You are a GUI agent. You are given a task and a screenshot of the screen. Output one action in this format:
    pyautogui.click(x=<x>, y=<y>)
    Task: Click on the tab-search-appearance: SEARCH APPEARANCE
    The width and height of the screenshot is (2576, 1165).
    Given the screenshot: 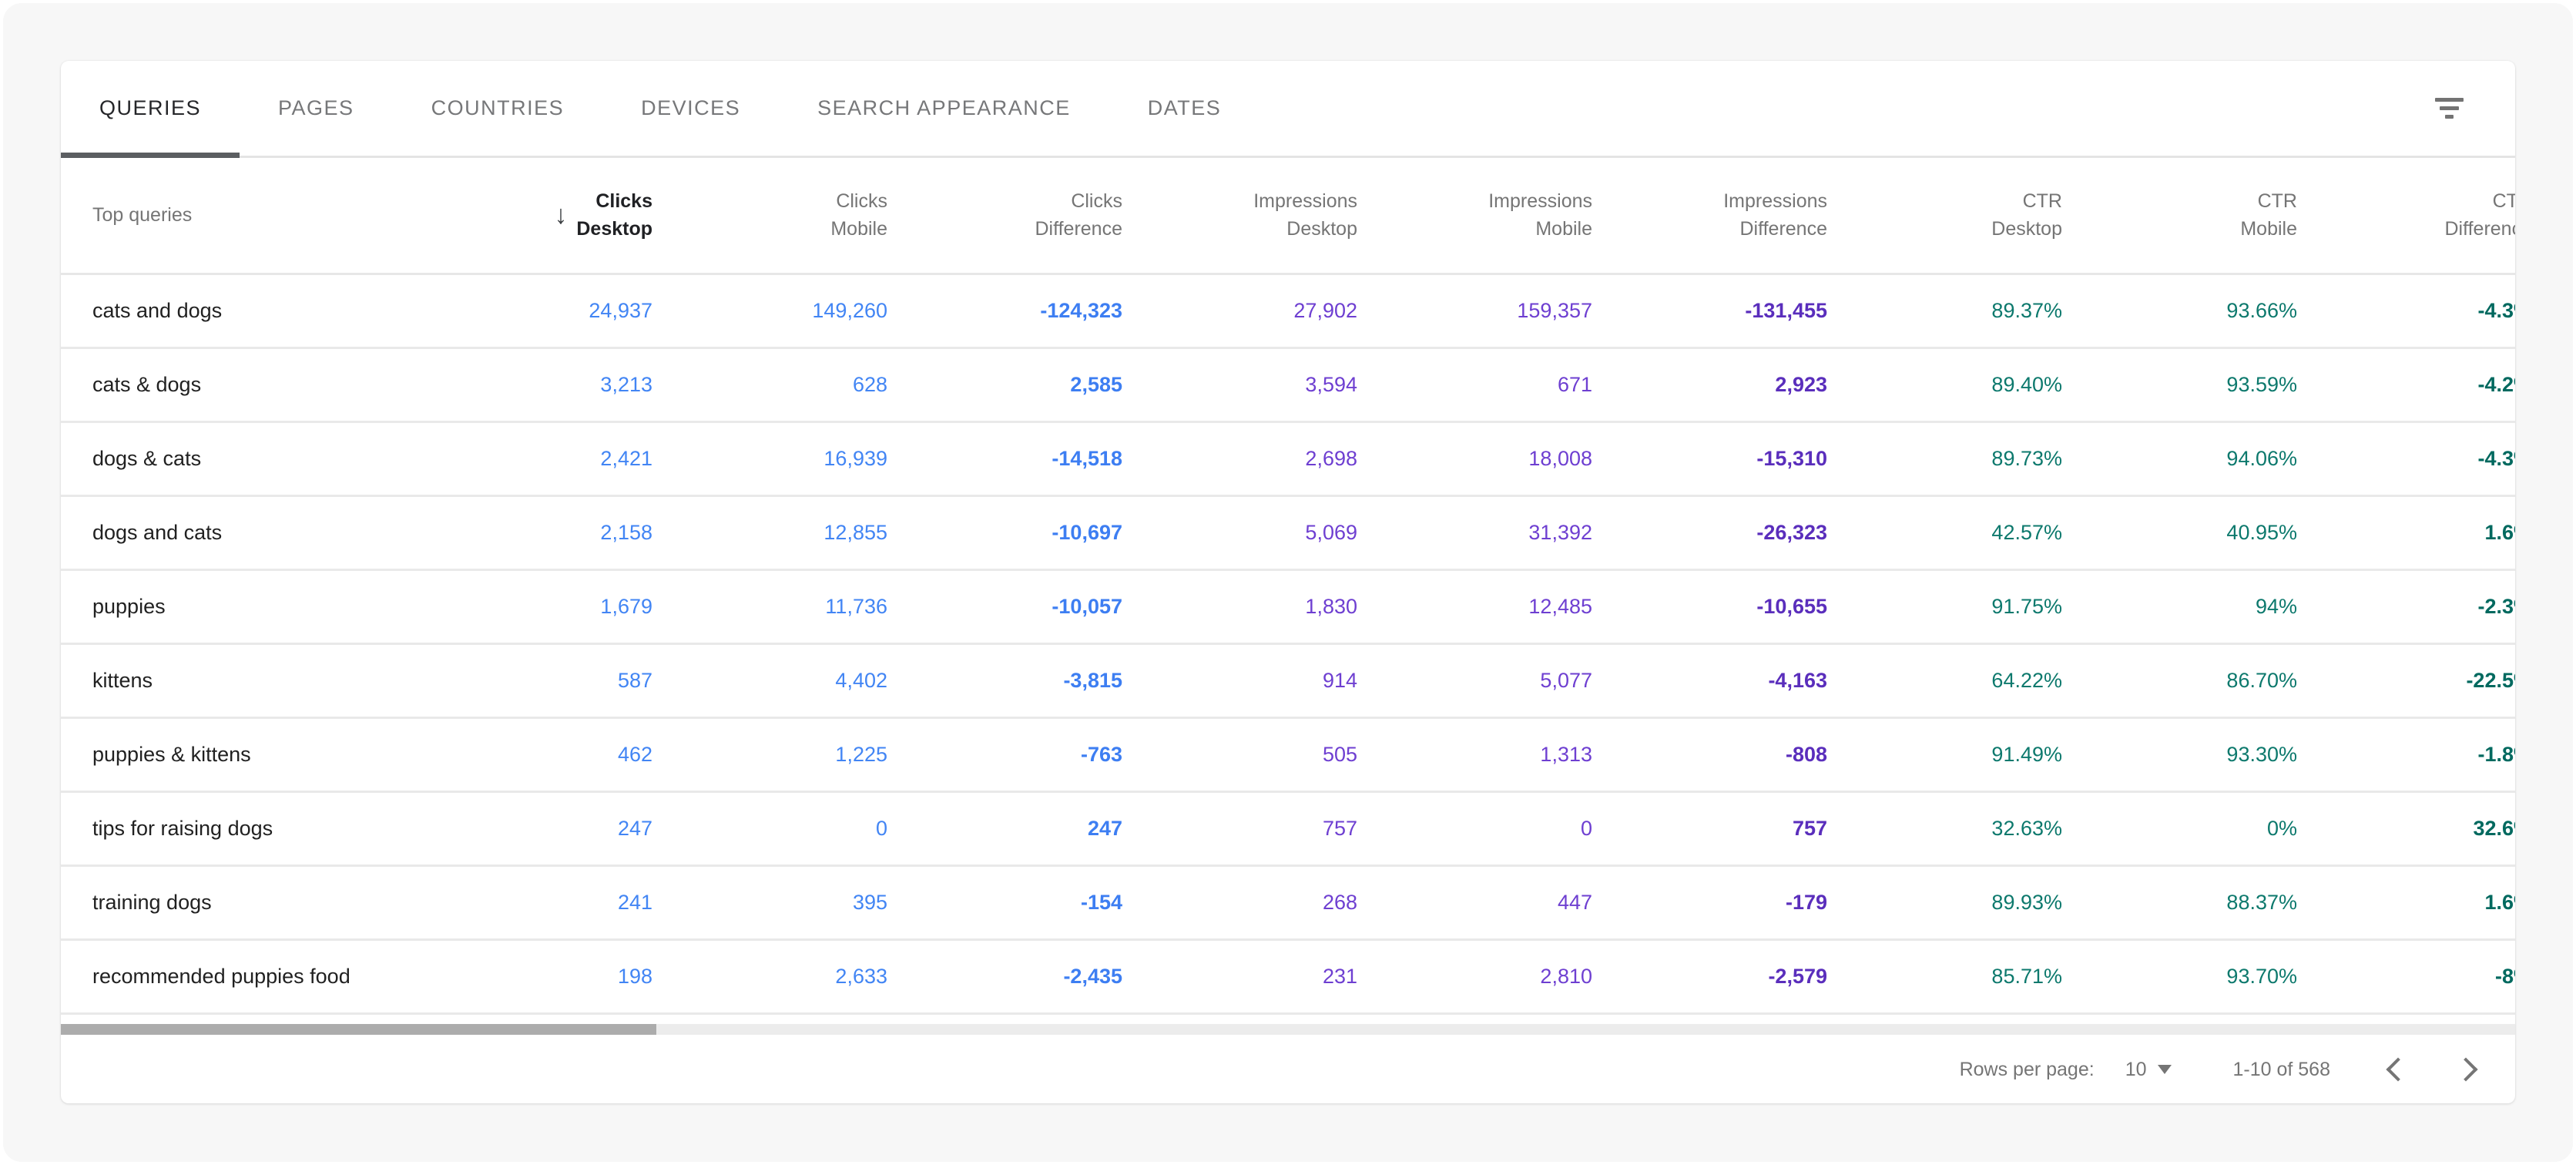 What is the action you would take?
    pyautogui.click(x=944, y=108)
    